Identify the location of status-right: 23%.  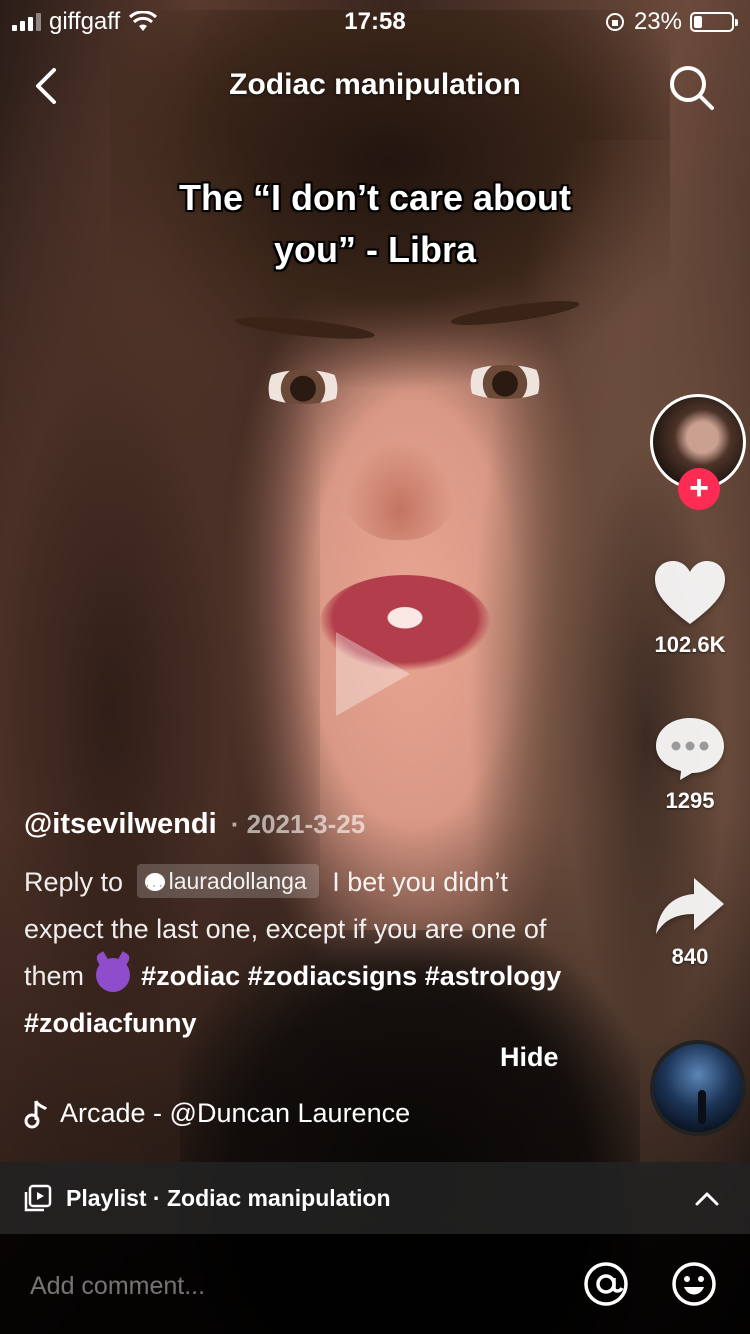
(671, 22).